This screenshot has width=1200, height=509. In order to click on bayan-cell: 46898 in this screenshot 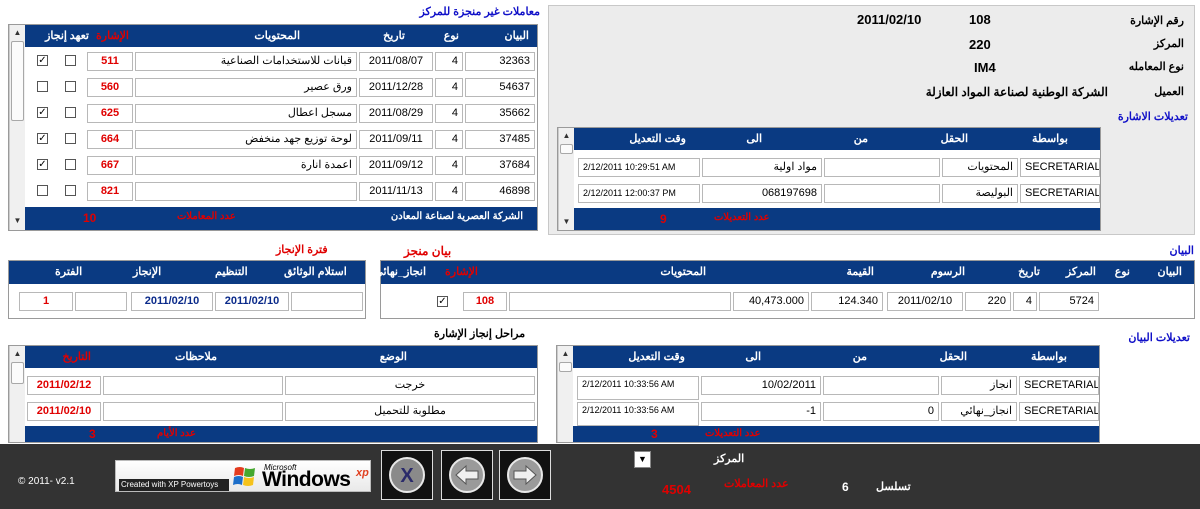, I will do `click(500, 191)`.